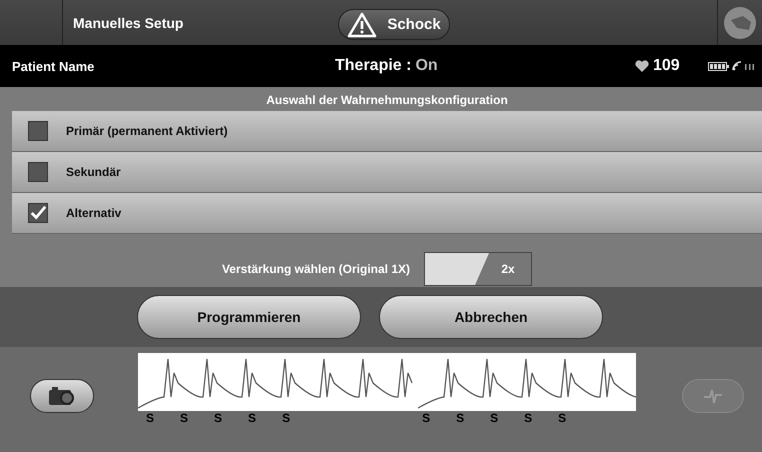  What do you see at coordinates (387, 131) in the screenshot?
I see `option-row: Primär (permanent Aktiviert)` at bounding box center [387, 131].